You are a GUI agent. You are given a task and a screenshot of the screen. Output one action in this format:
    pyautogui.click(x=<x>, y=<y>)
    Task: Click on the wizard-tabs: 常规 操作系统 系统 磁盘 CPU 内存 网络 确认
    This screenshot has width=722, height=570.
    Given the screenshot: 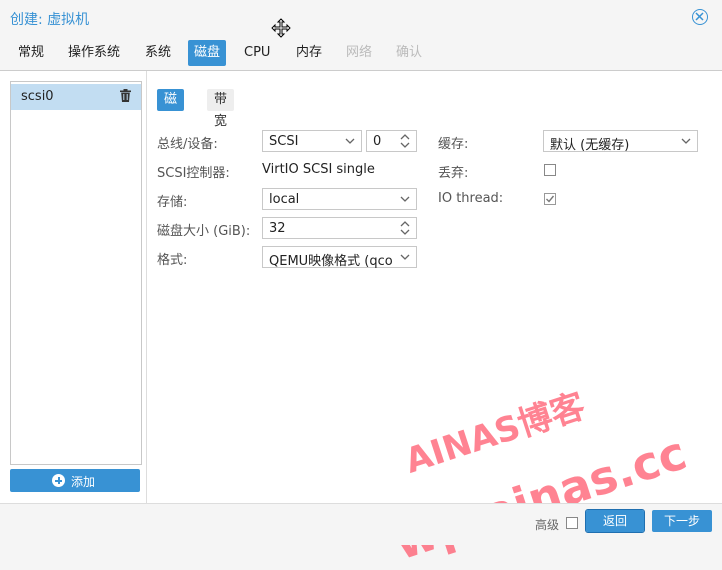 What is the action you would take?
    pyautogui.click(x=361, y=53)
    